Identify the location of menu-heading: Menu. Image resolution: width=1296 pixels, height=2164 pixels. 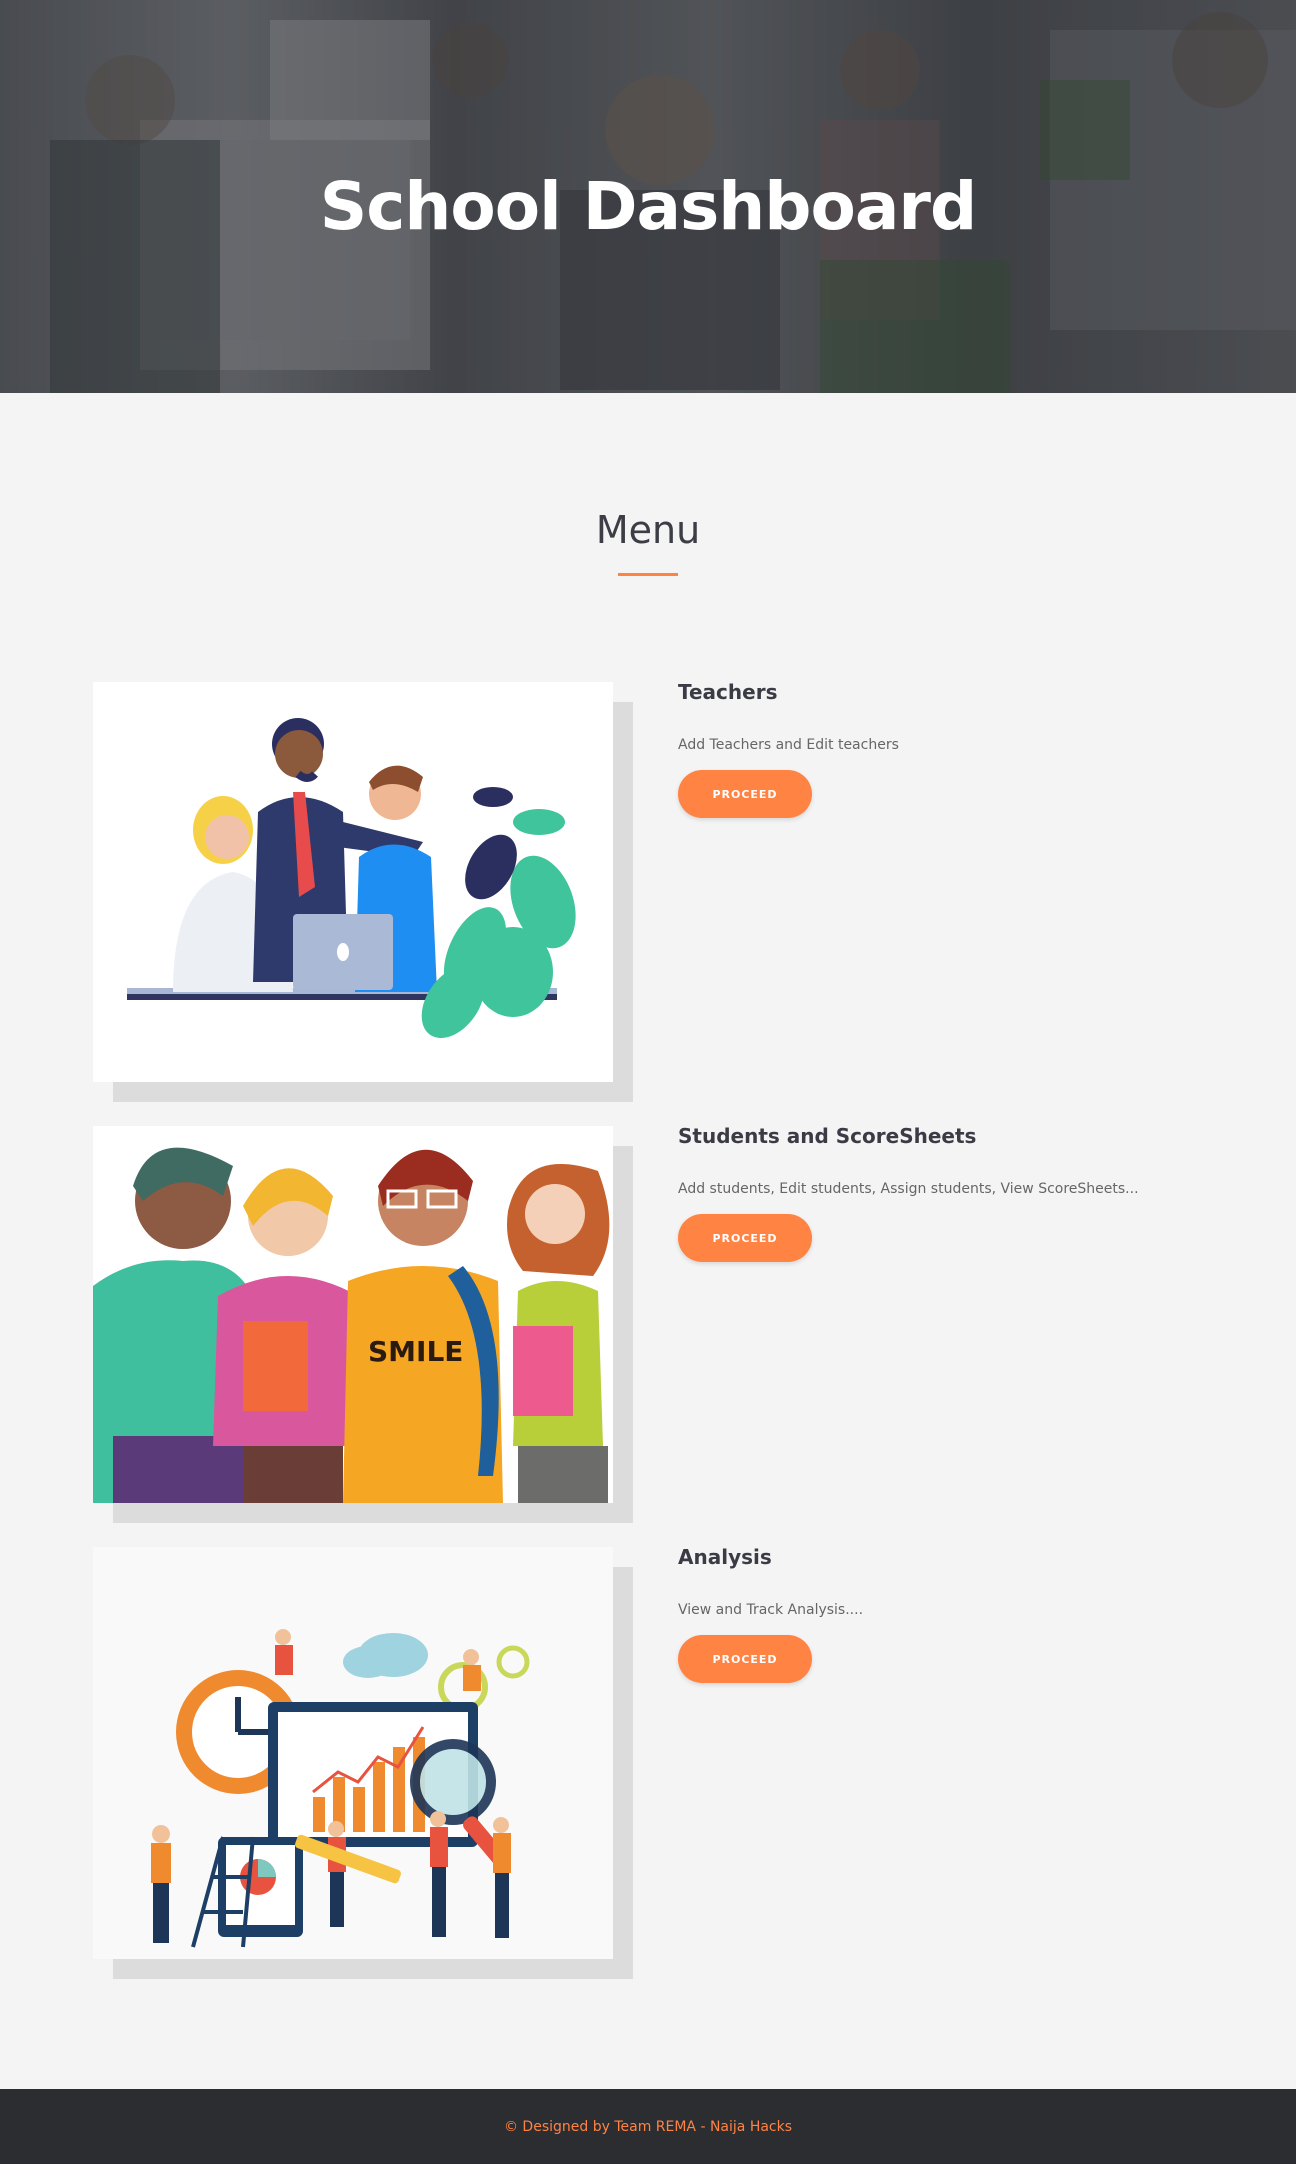
(648, 530).